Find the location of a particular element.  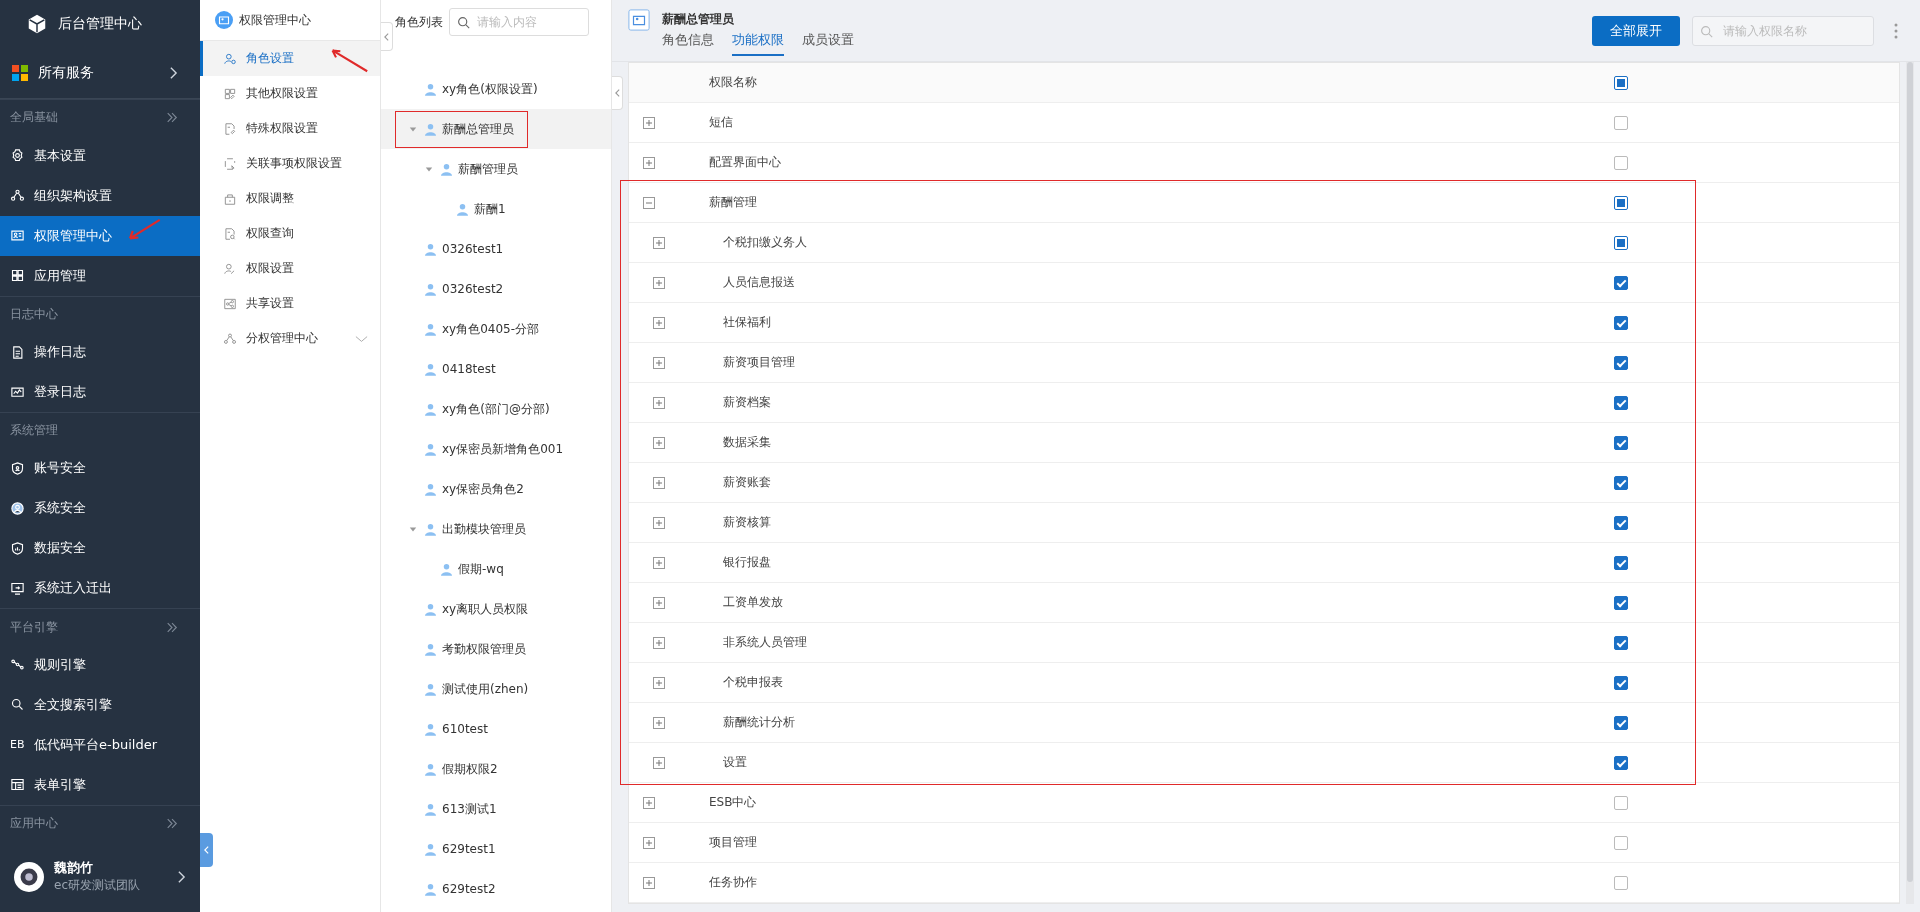

role-row: 610test is located at coordinates (496, 729).